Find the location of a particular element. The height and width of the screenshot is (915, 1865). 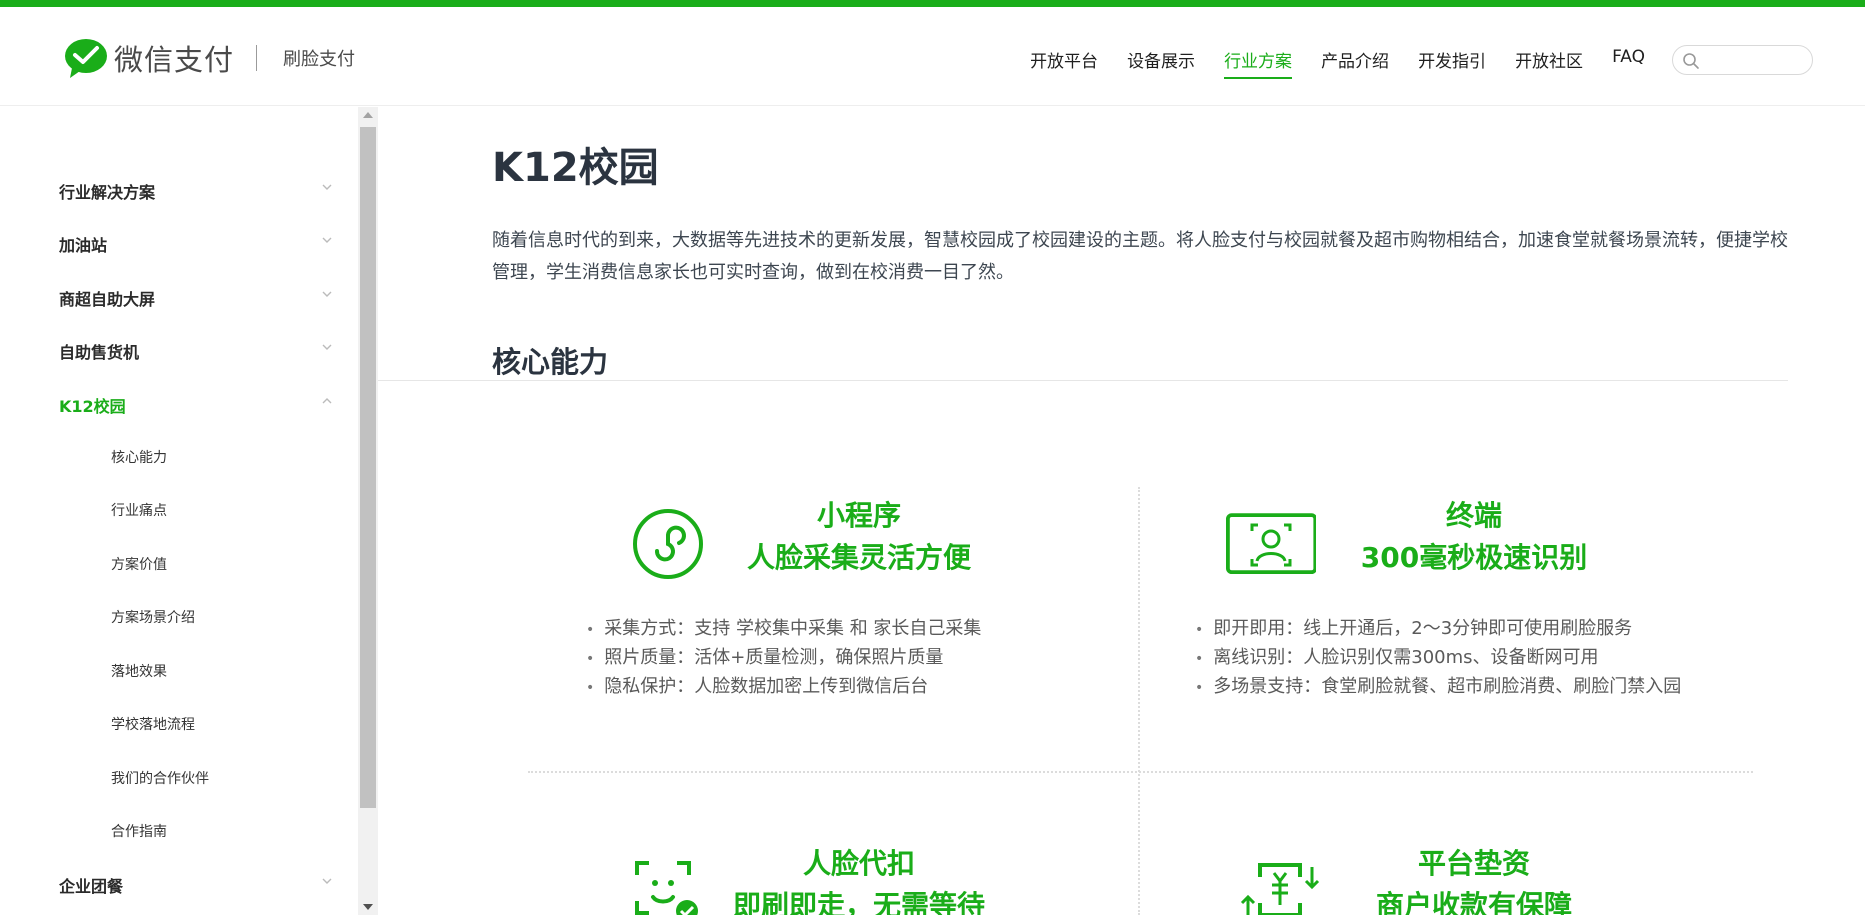

grid-divider-horizontal is located at coordinates (1140, 772).